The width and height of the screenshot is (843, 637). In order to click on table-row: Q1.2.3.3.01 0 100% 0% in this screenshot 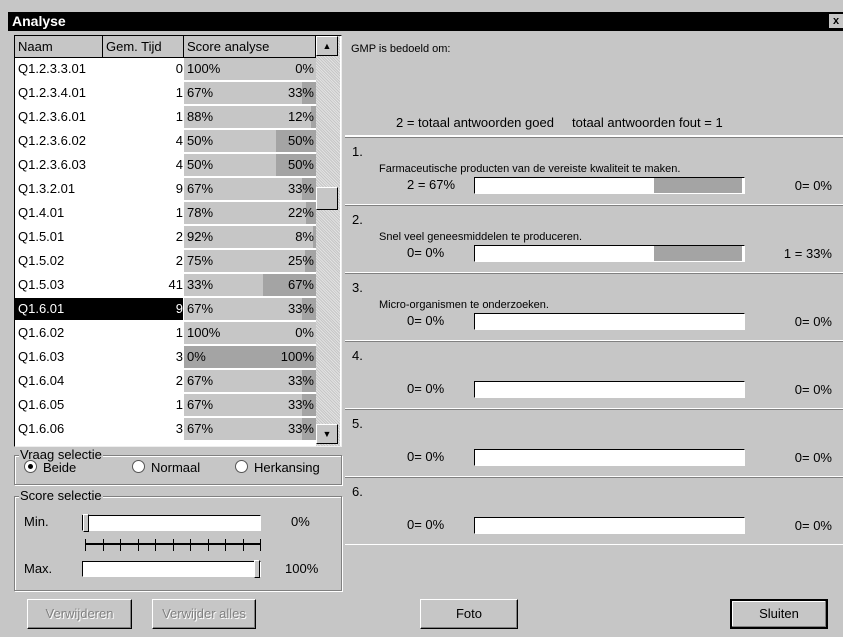, I will do `click(165, 69)`.